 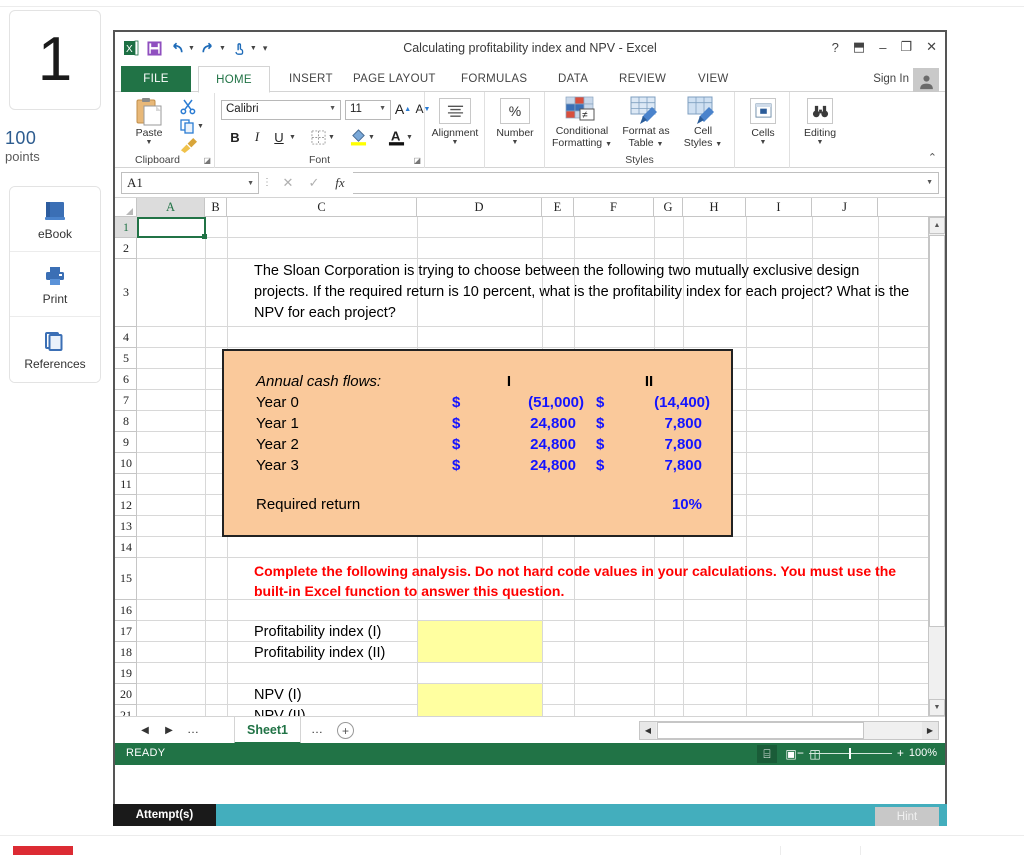 What do you see at coordinates (126, 610) in the screenshot?
I see `row-header-16: 16` at bounding box center [126, 610].